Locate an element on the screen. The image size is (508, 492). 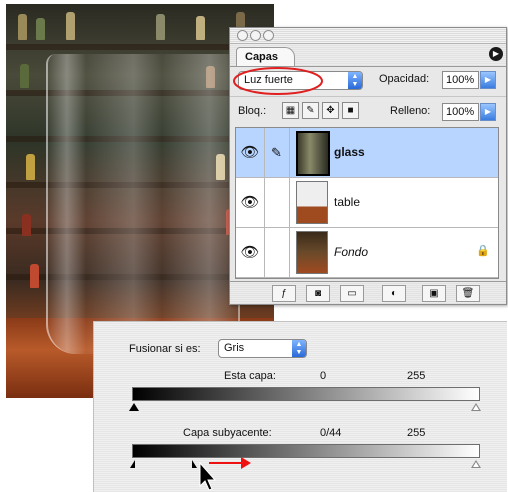
lock-move-icon: ✥ is located at coordinates (330, 110).